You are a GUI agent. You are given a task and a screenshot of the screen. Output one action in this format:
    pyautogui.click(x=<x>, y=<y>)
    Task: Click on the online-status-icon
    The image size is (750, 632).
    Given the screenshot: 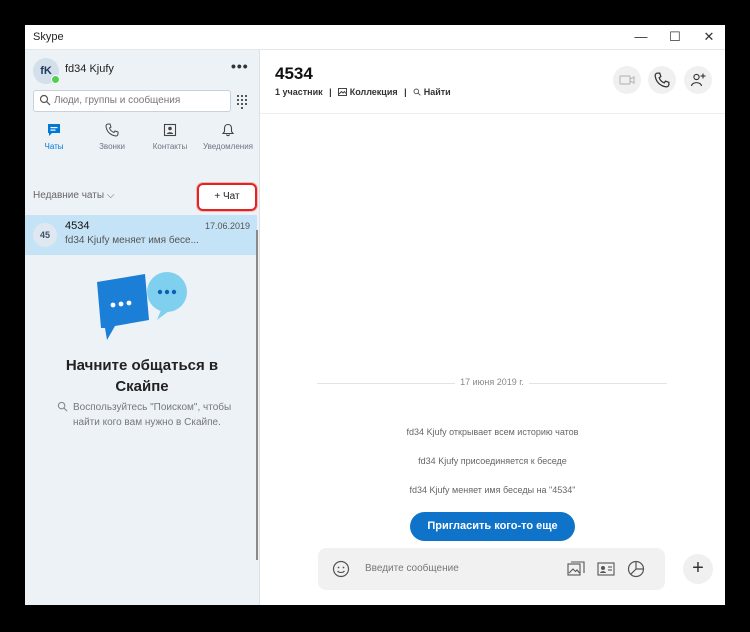 What is the action you would take?
    pyautogui.click(x=55, y=79)
    